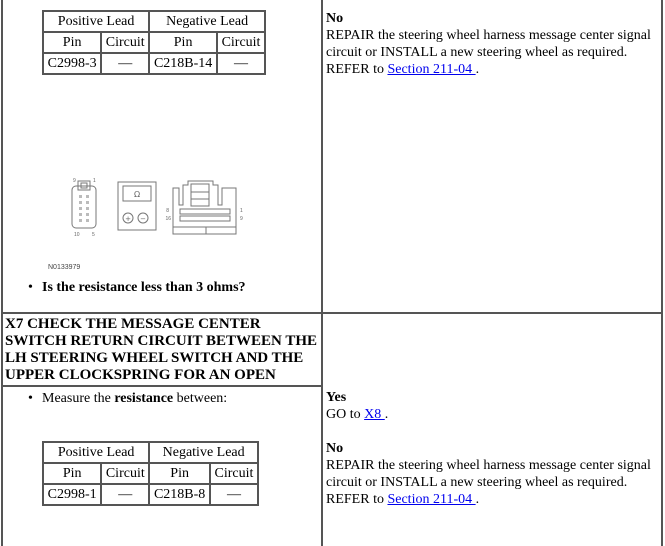 Image resolution: width=665 pixels, height=546 pixels. What do you see at coordinates (332, 313) in the screenshot?
I see `row-divider` at bounding box center [332, 313].